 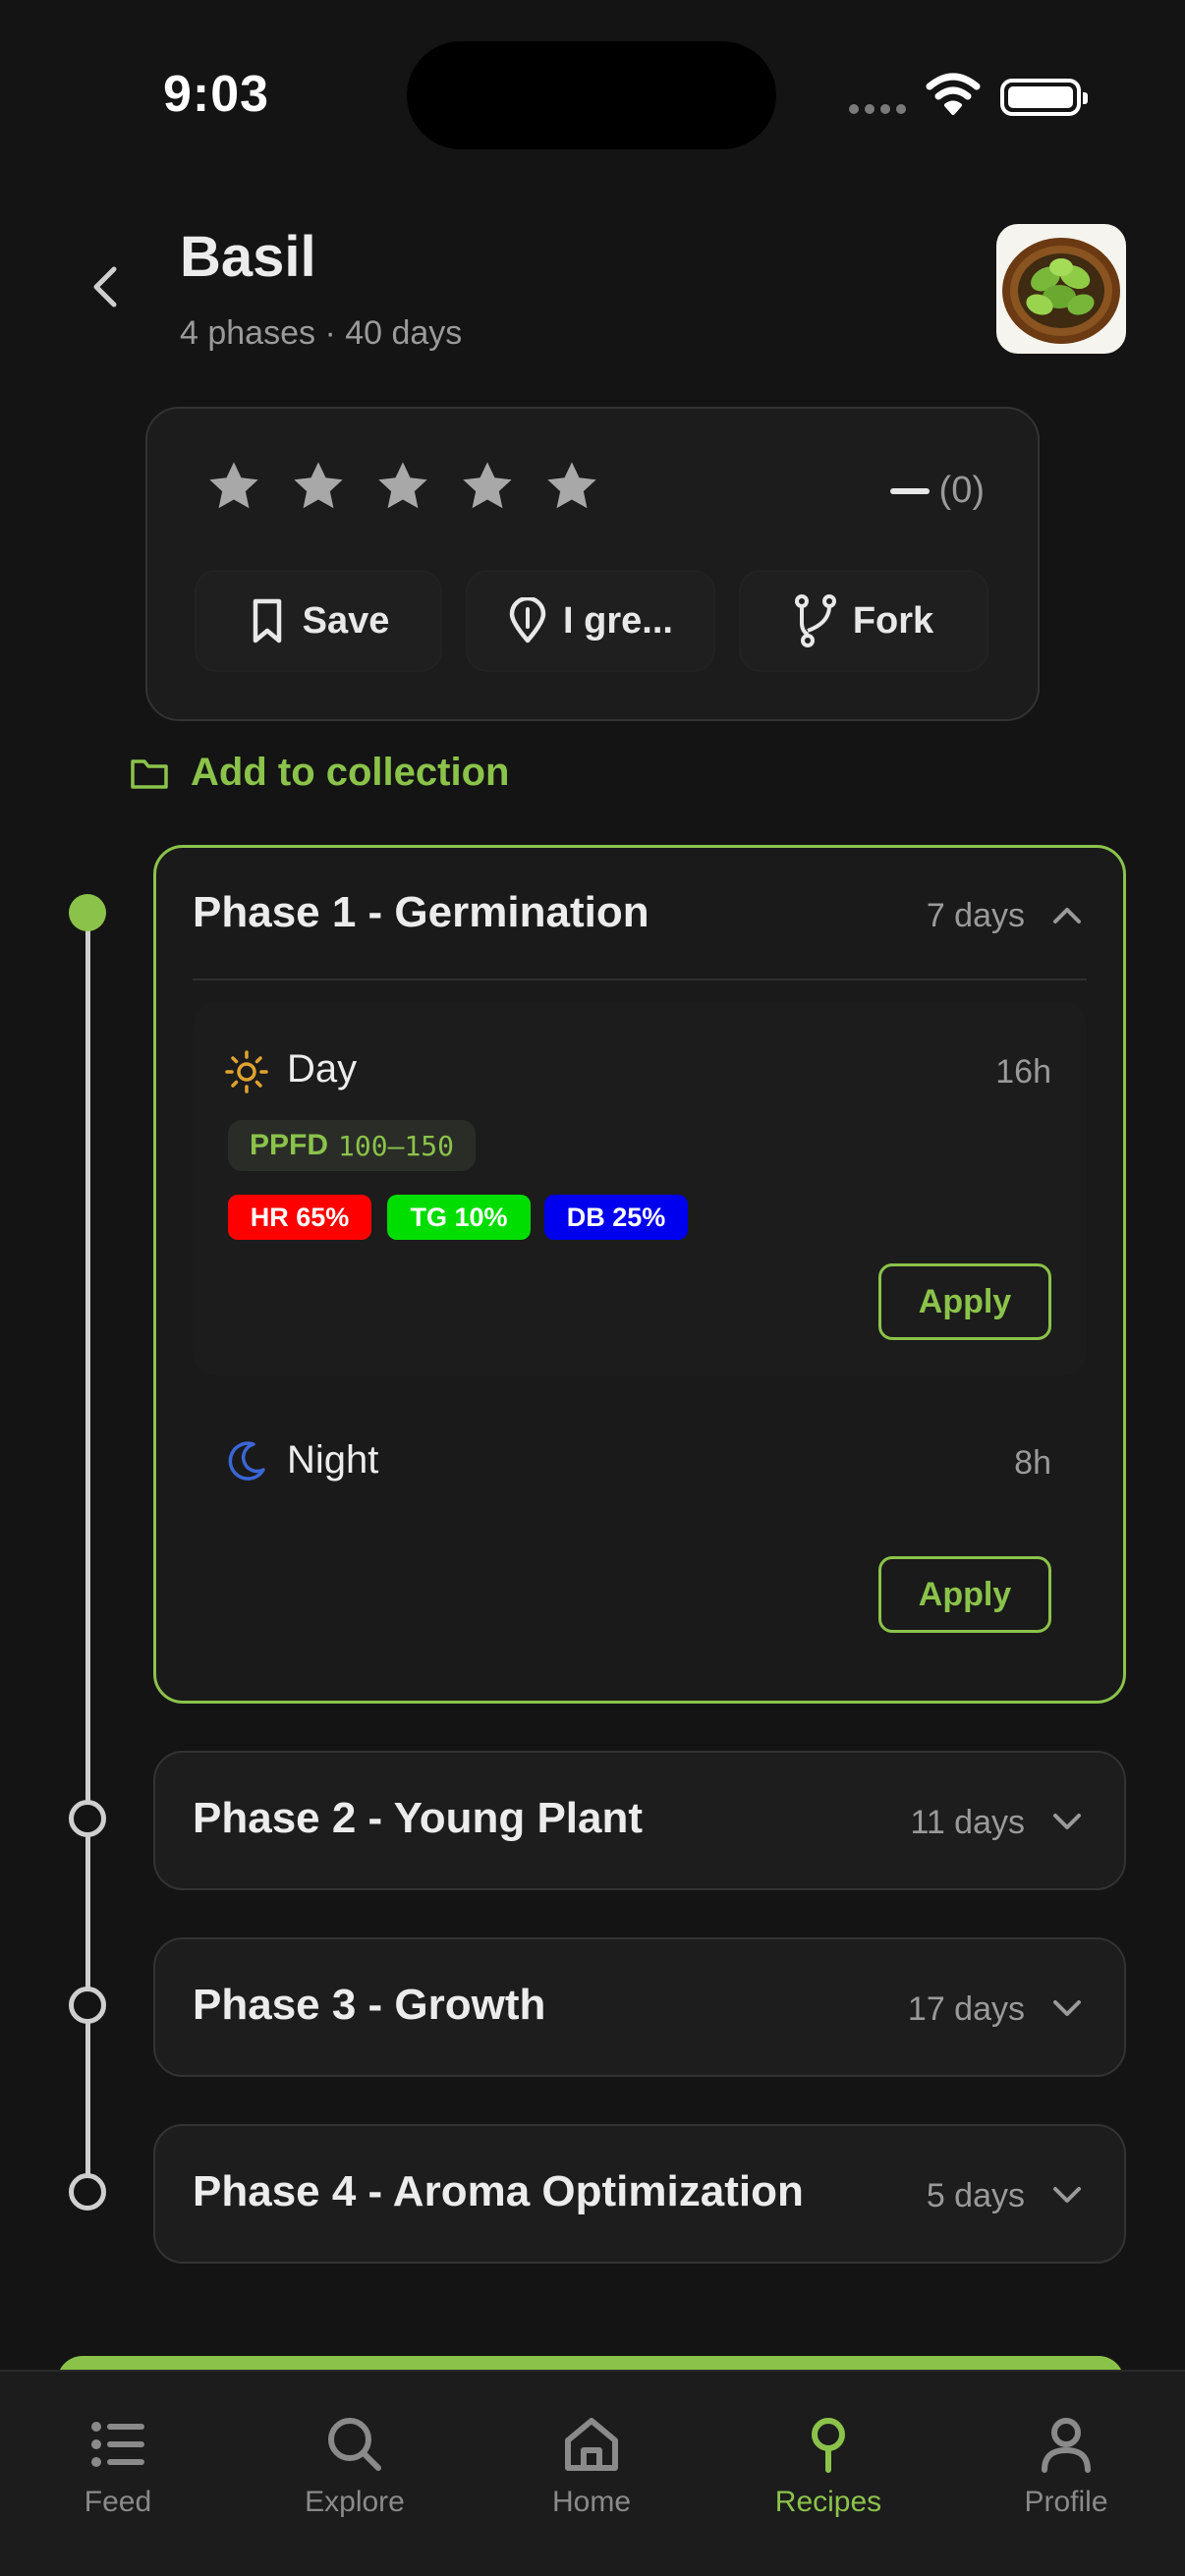 I want to click on phase-2-days: 11 days, so click(x=968, y=1822).